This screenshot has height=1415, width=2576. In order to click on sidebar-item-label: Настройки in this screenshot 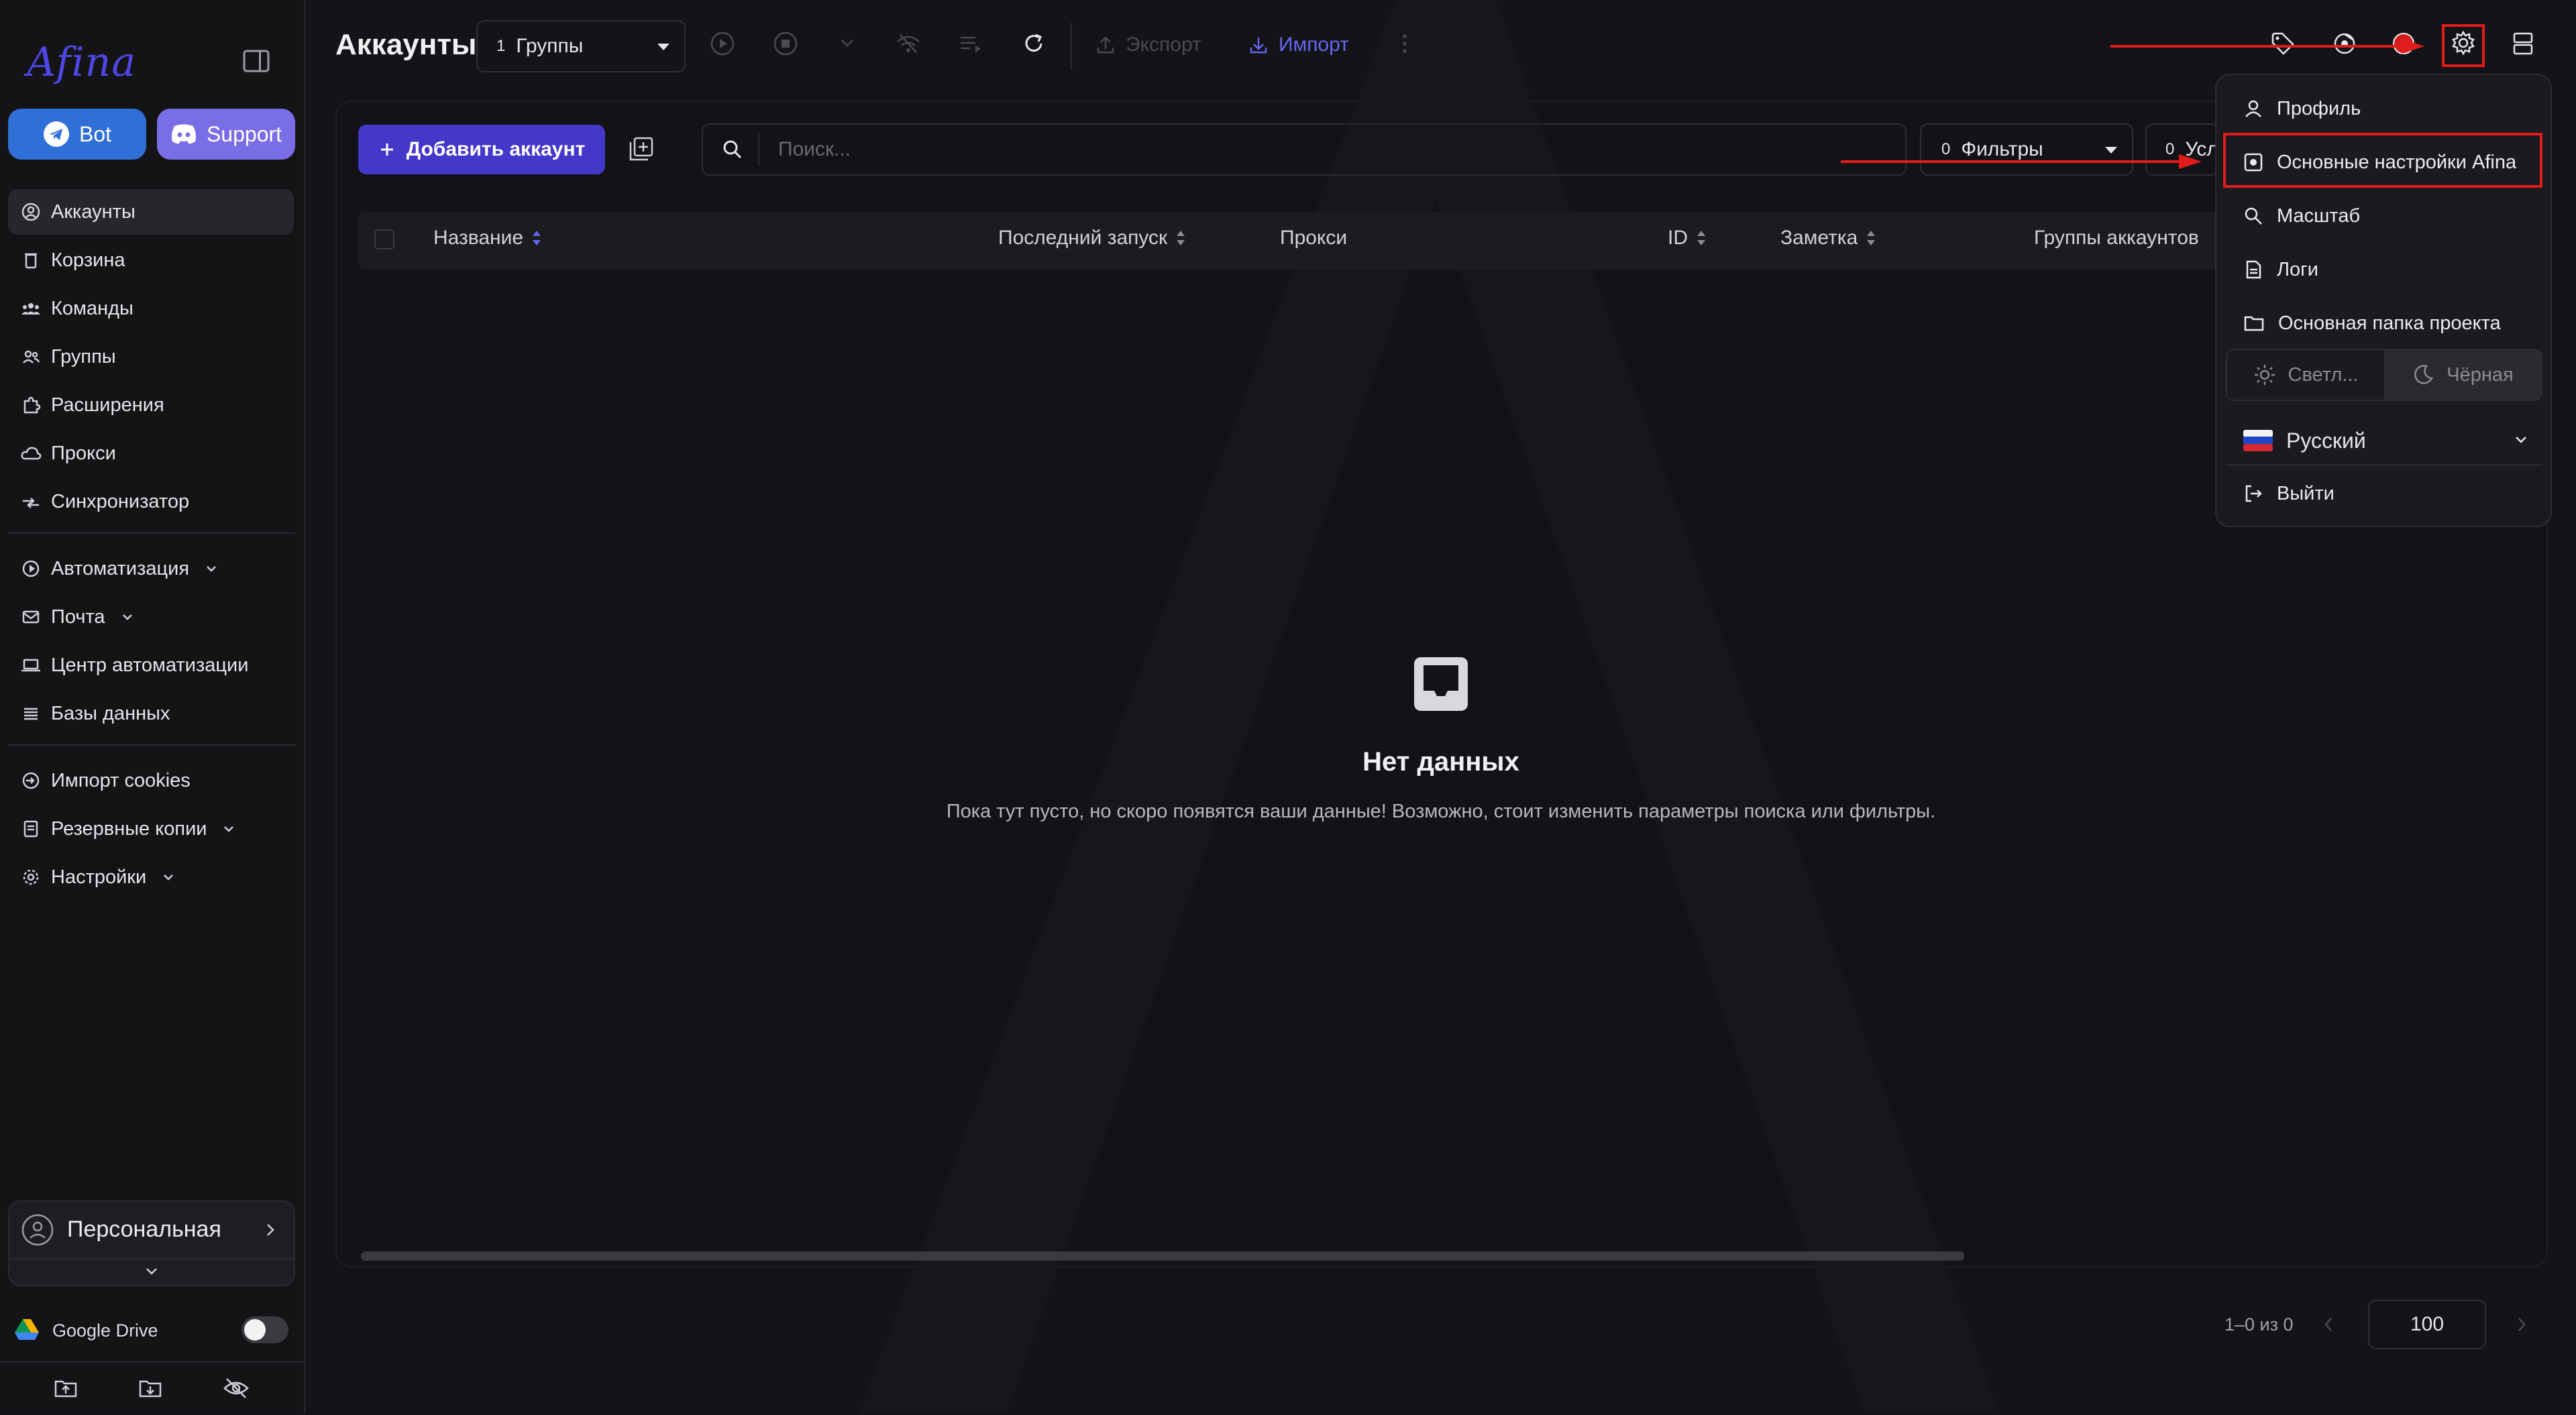, I will do `click(99, 877)`.